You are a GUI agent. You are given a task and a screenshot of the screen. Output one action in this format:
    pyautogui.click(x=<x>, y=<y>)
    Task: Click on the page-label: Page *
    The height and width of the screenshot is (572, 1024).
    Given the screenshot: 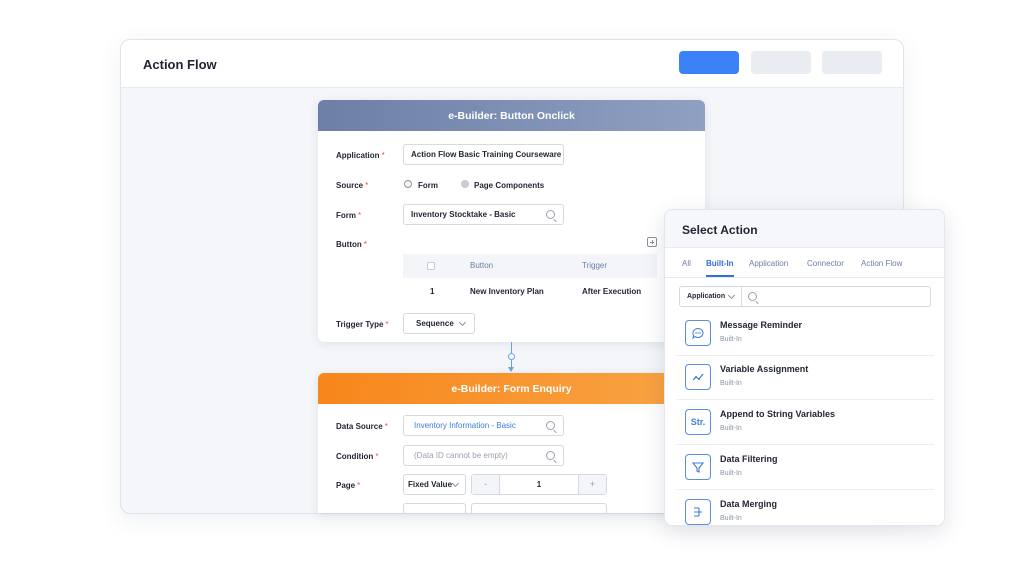 What is the action you would take?
    pyautogui.click(x=348, y=485)
    